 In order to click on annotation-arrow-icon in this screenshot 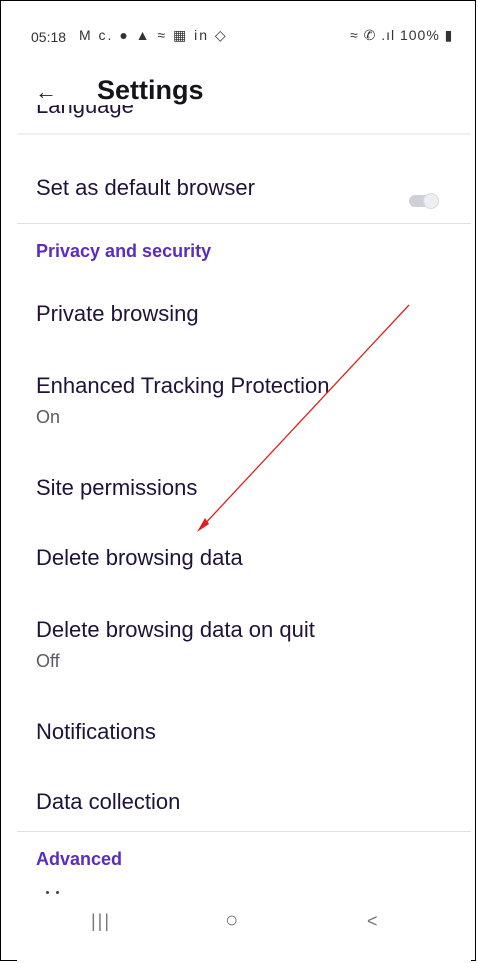, I will do `click(303, 418)`.